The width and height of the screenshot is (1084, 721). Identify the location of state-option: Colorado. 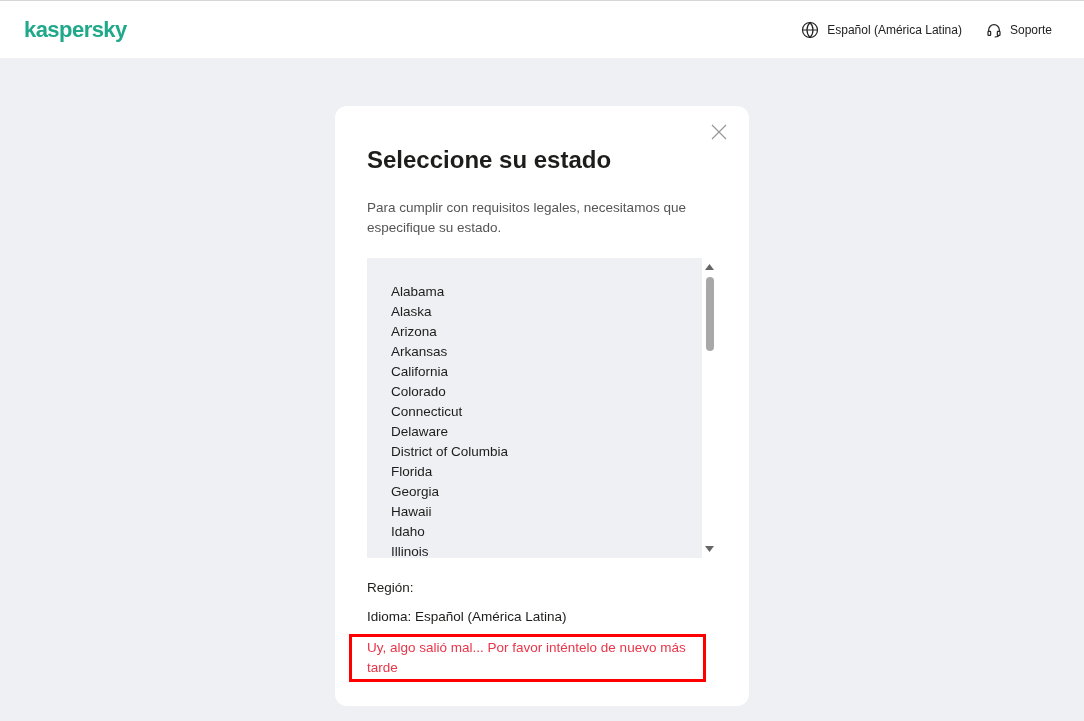
(546, 392).